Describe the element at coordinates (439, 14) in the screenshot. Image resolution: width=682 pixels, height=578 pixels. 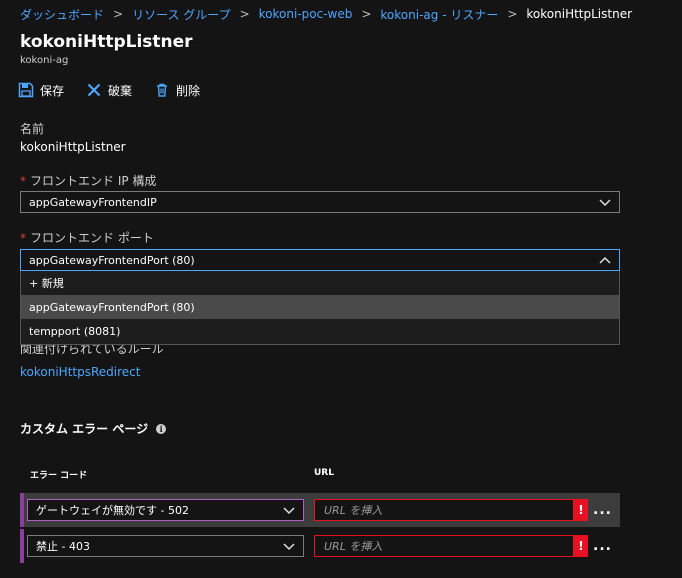
I see `breadcrumb-listeners: kokoni-ag - リスナー` at that location.